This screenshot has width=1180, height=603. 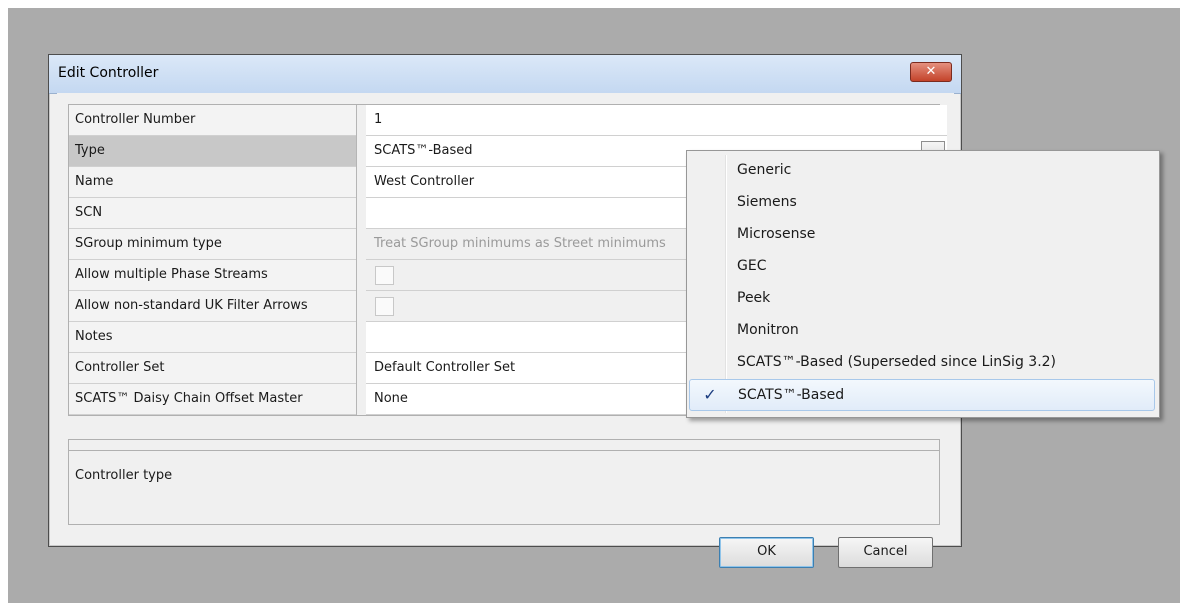 What do you see at coordinates (768, 330) in the screenshot?
I see `menu-item-label: Monitron` at bounding box center [768, 330].